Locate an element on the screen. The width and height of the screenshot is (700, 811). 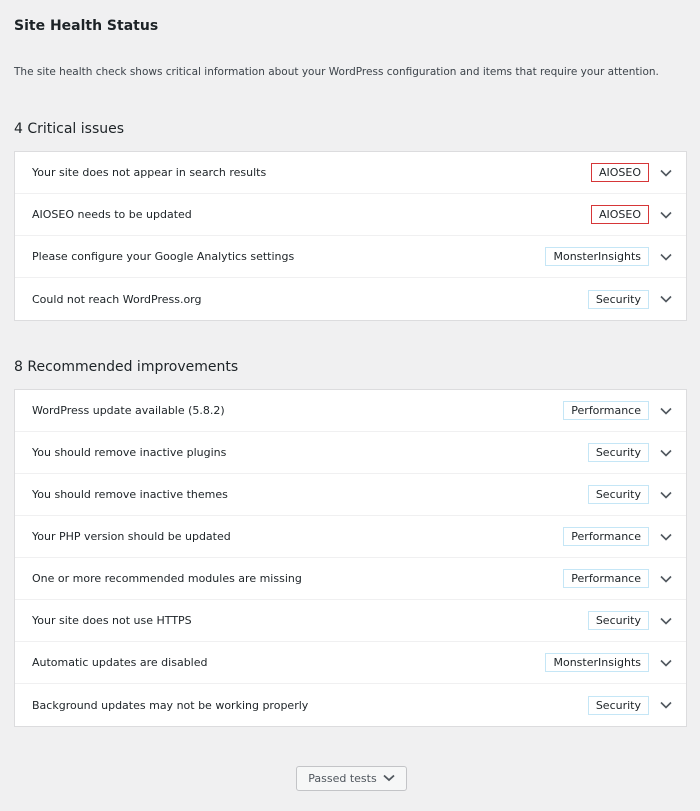
health-check-item-label: Automatic updates are disabled is located at coordinates (120, 662).